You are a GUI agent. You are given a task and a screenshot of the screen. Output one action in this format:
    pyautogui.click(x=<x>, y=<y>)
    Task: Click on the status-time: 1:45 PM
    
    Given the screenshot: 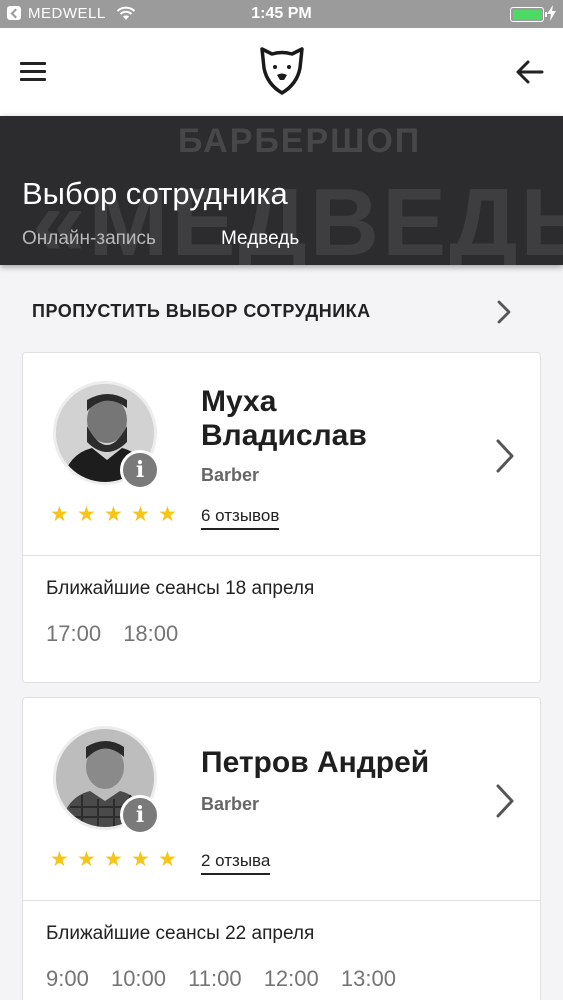 What is the action you would take?
    pyautogui.click(x=281, y=13)
    